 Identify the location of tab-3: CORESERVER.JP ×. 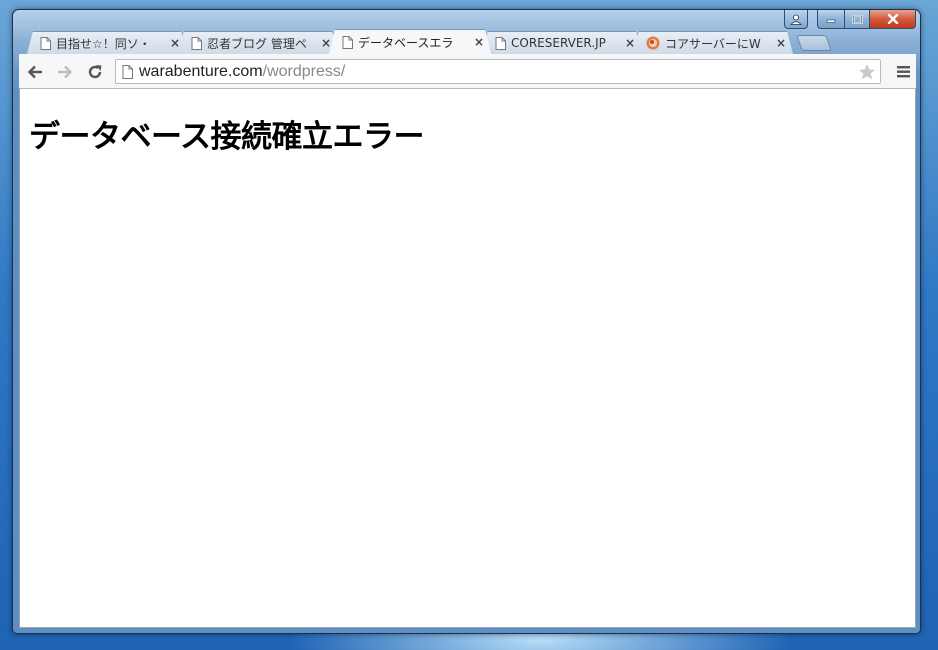
(562, 42).